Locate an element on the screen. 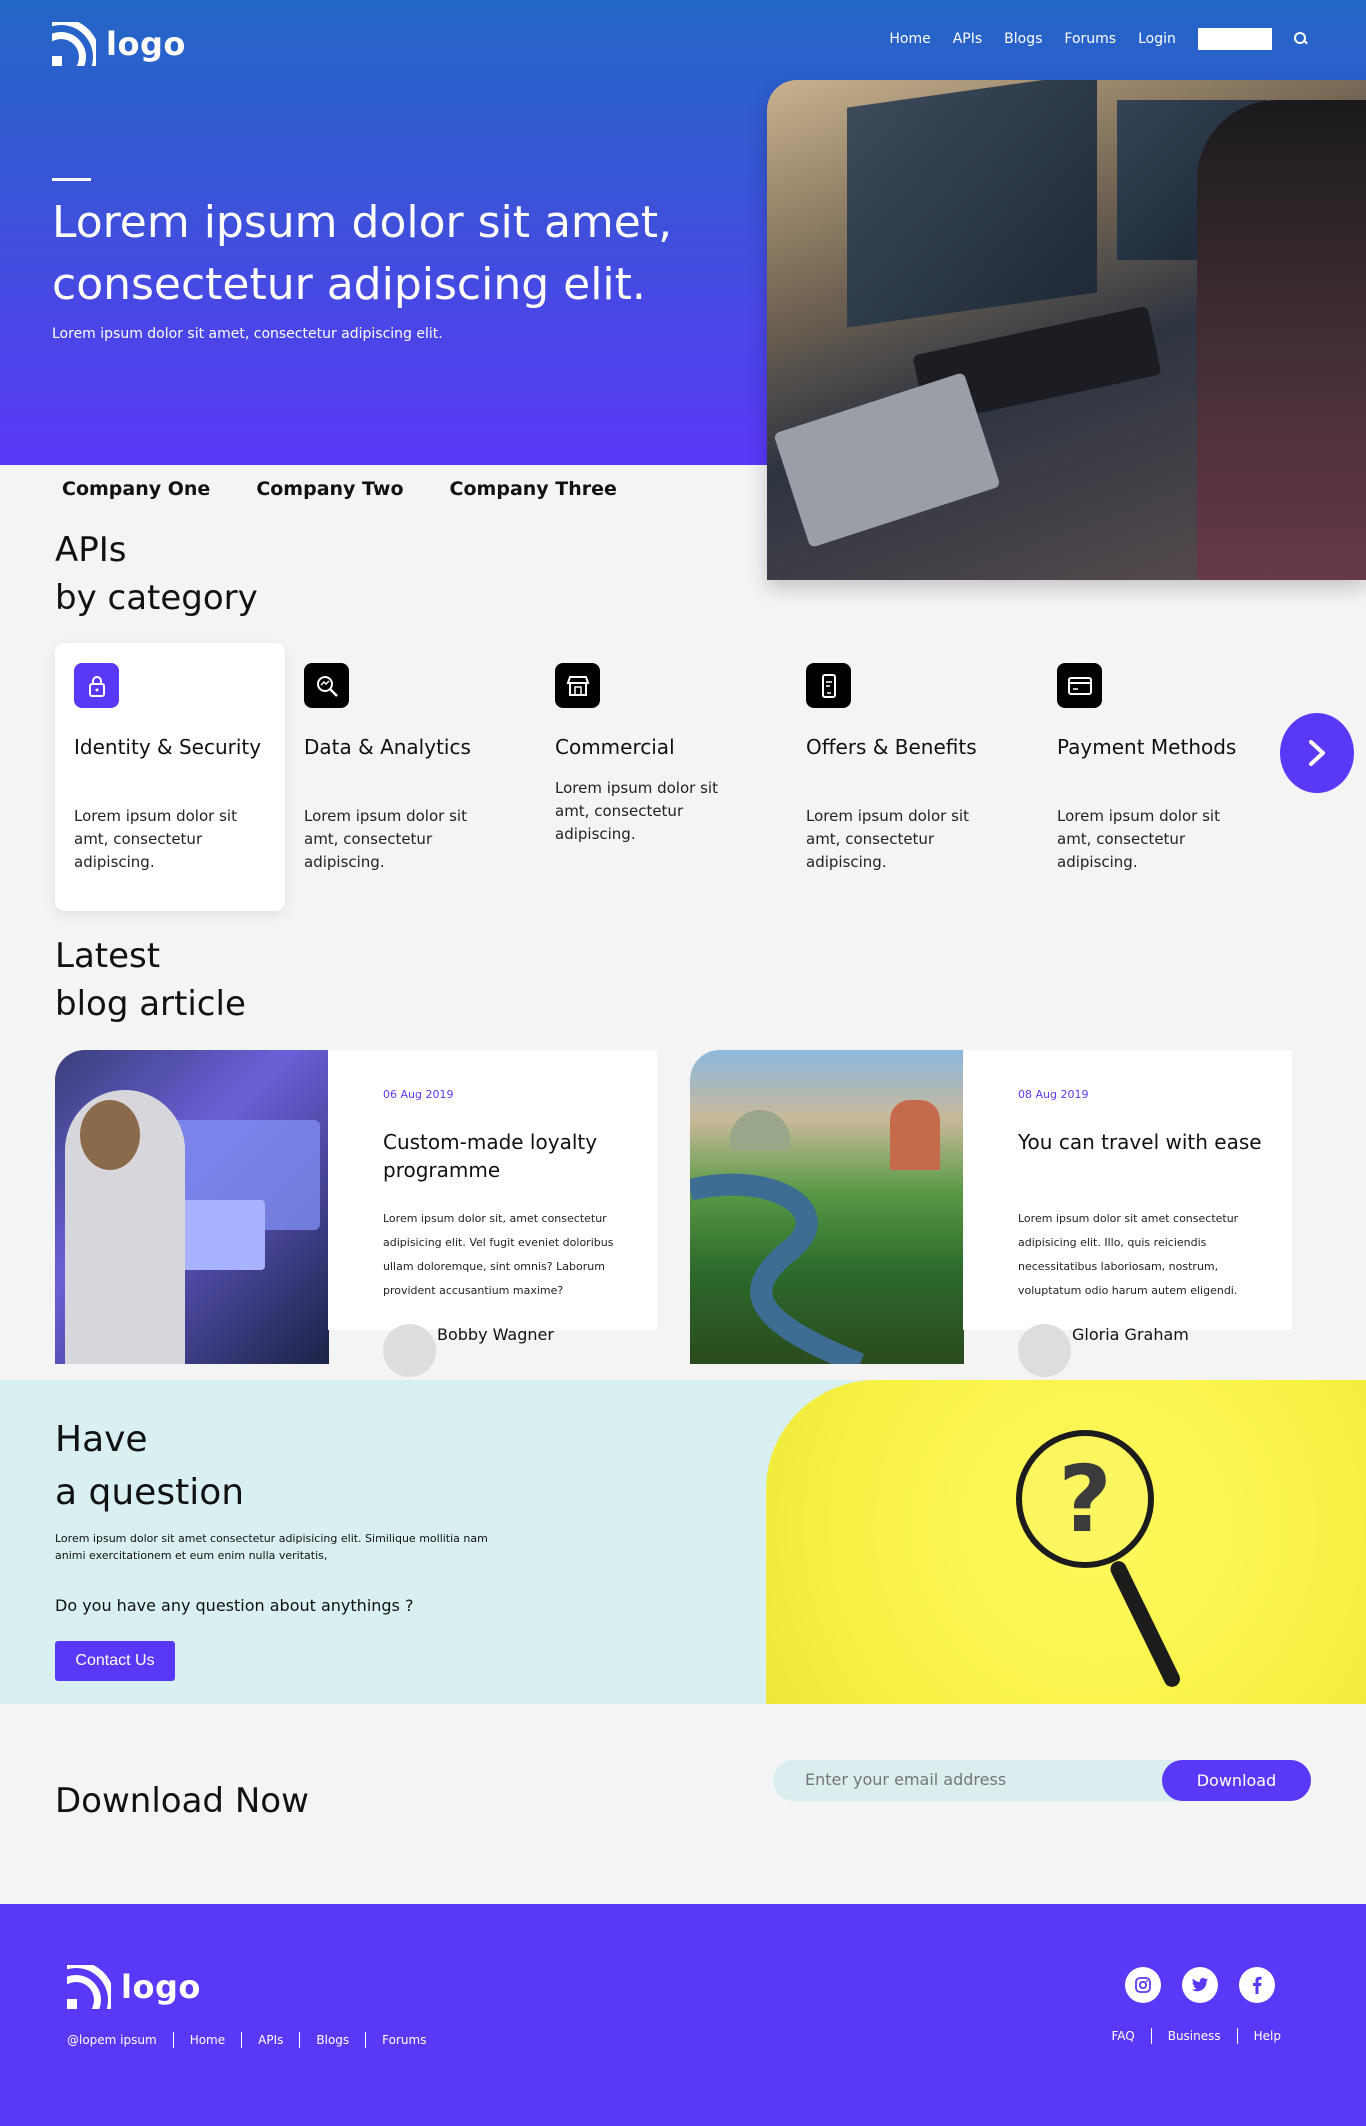  footer-link-help: Help is located at coordinates (1258, 2036).